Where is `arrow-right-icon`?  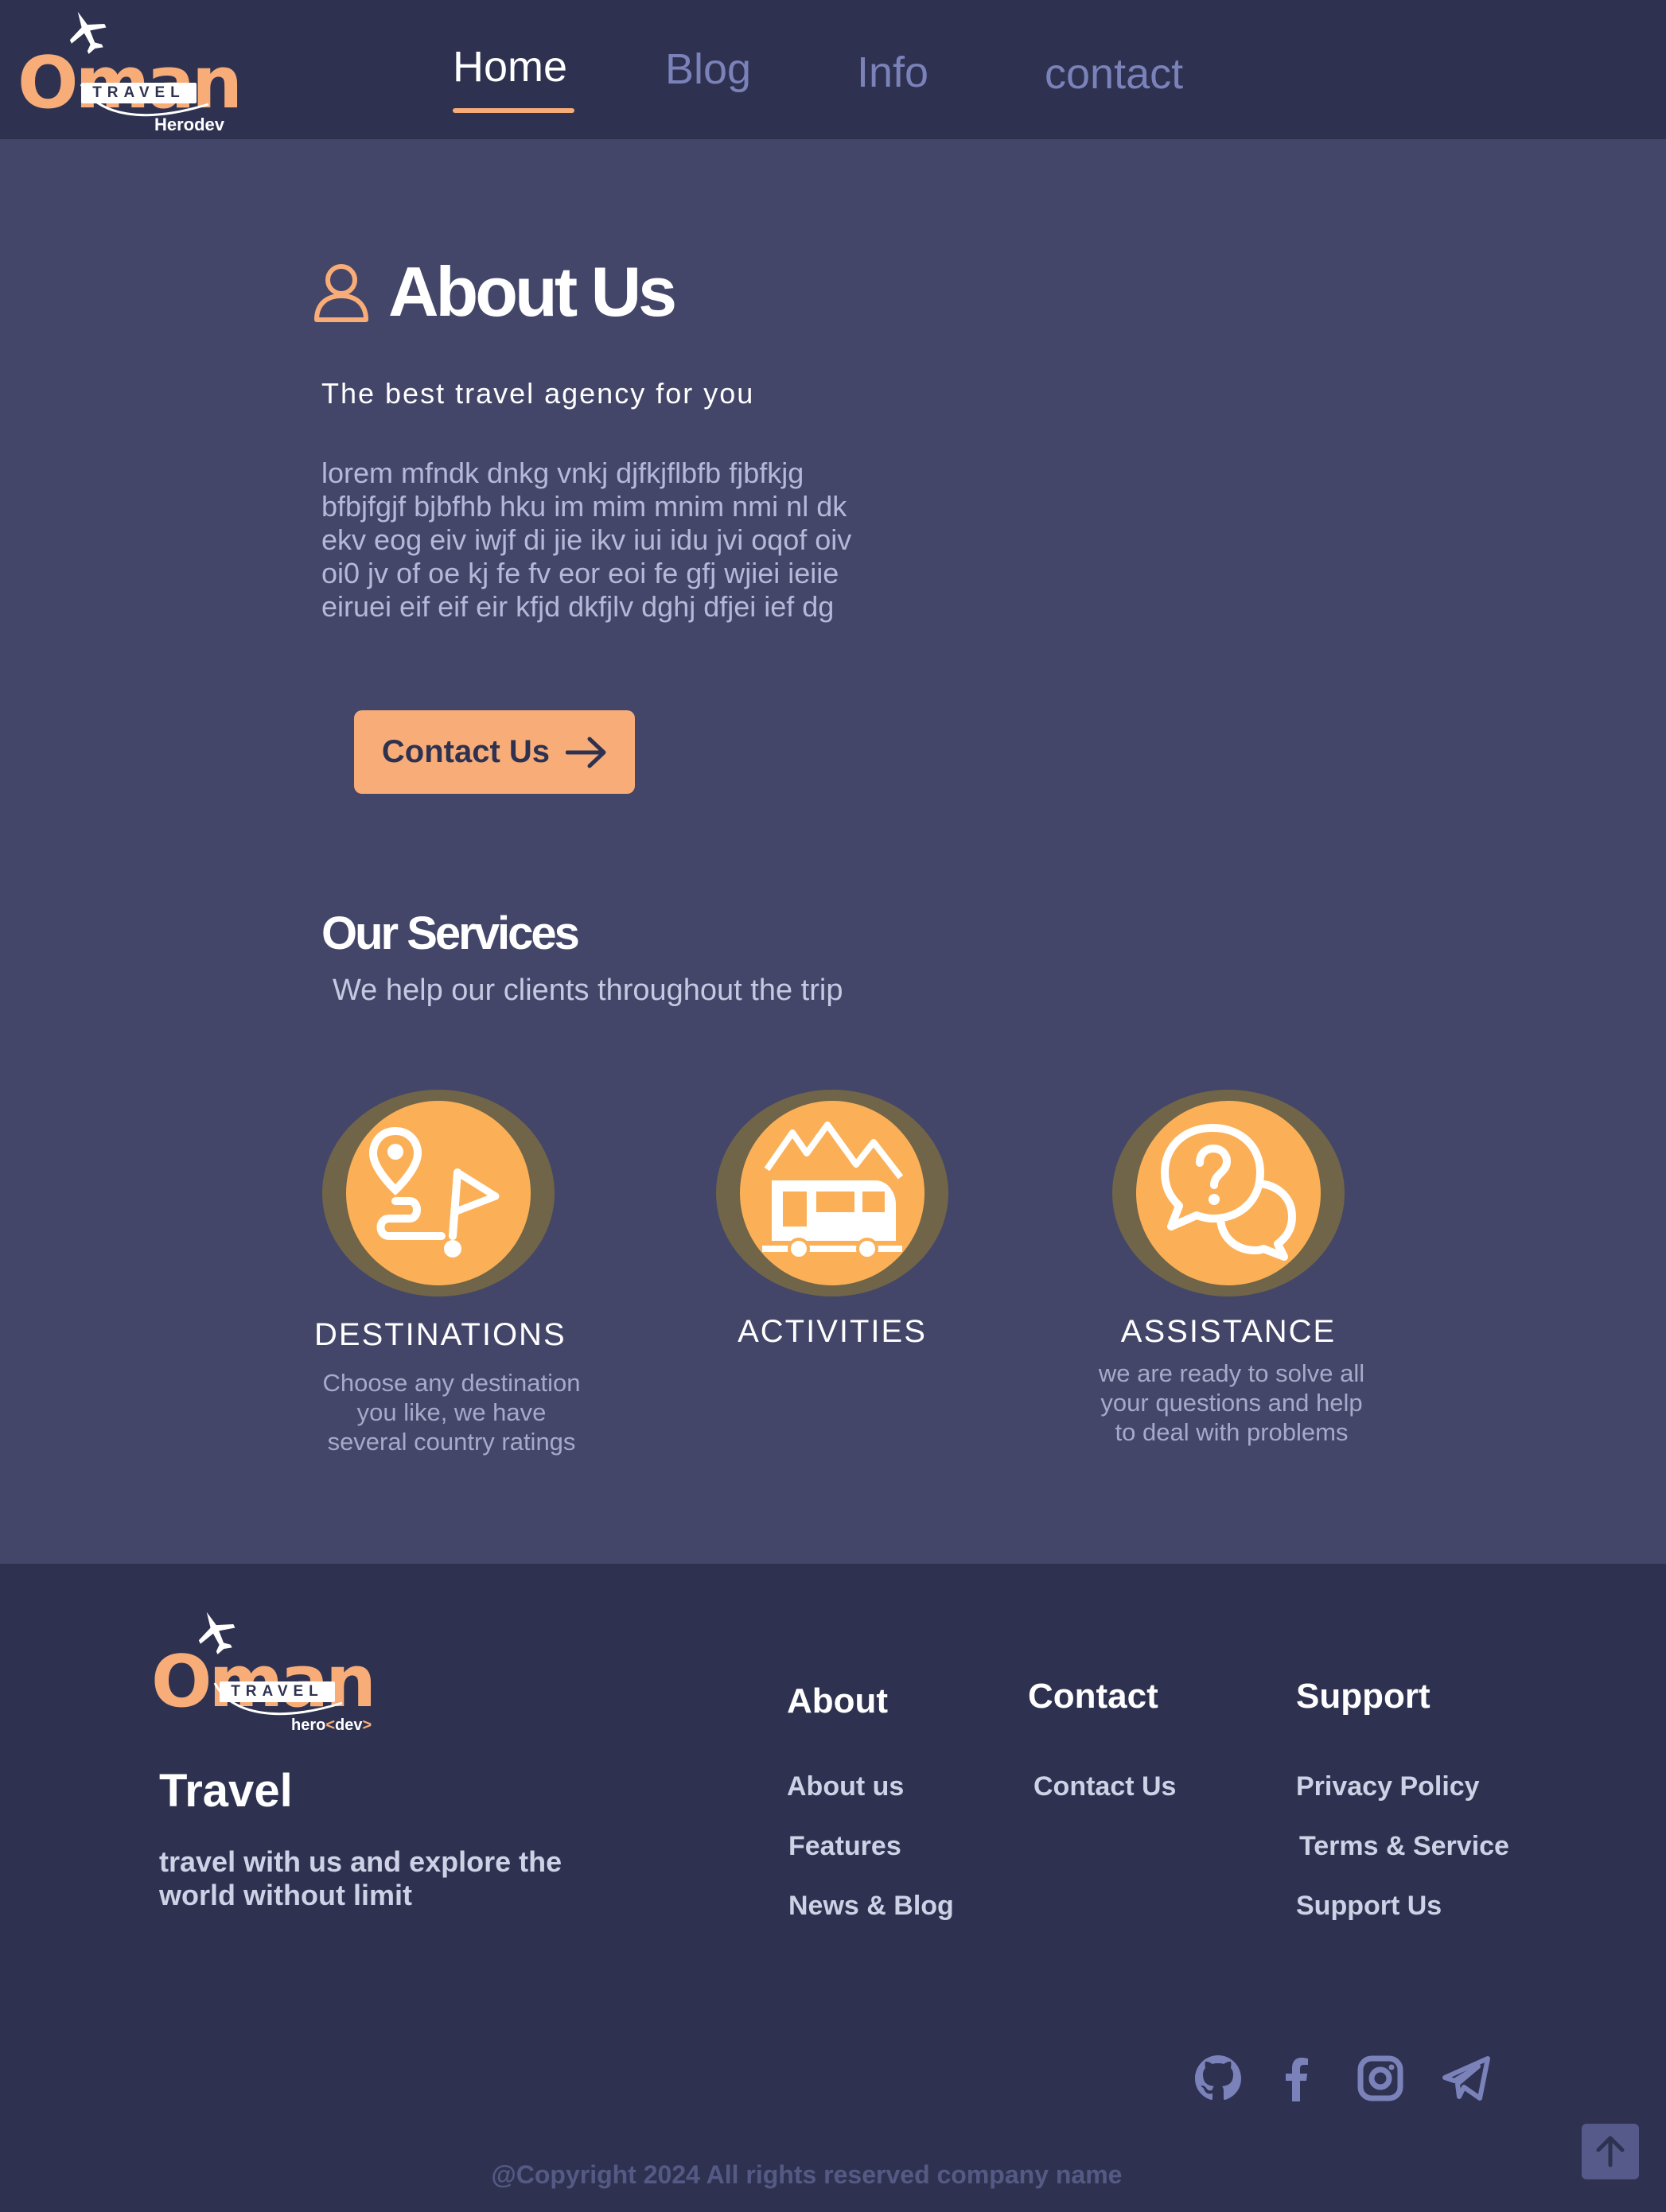 arrow-right-icon is located at coordinates (586, 752).